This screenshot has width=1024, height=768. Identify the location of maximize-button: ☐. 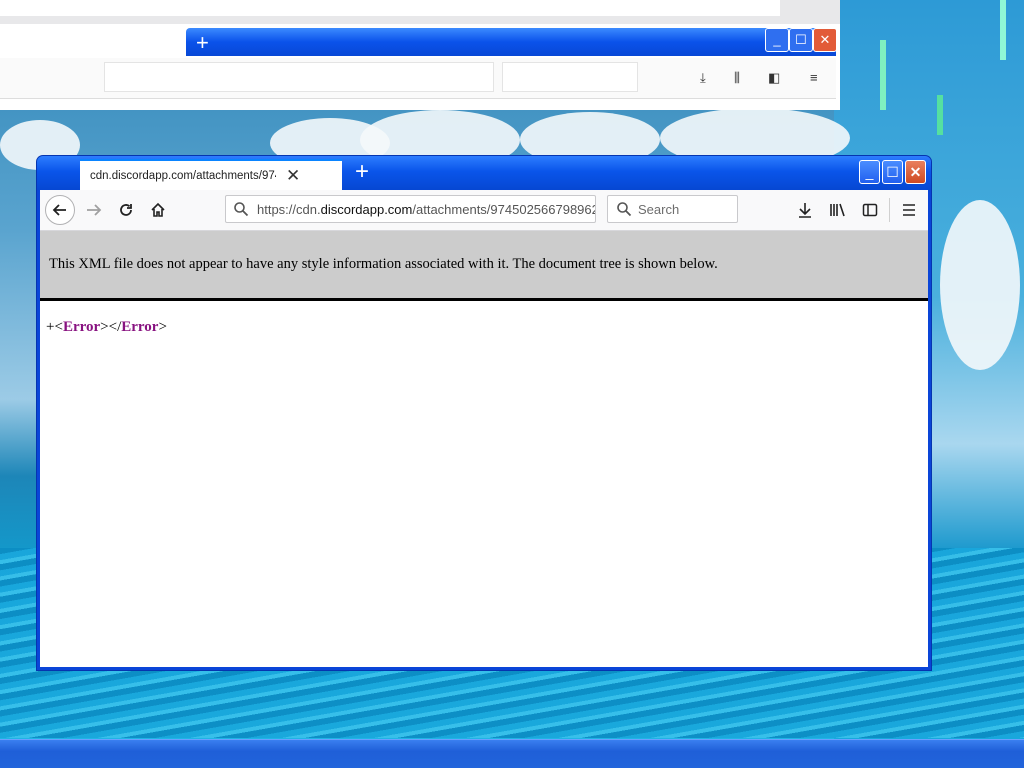
(892, 172).